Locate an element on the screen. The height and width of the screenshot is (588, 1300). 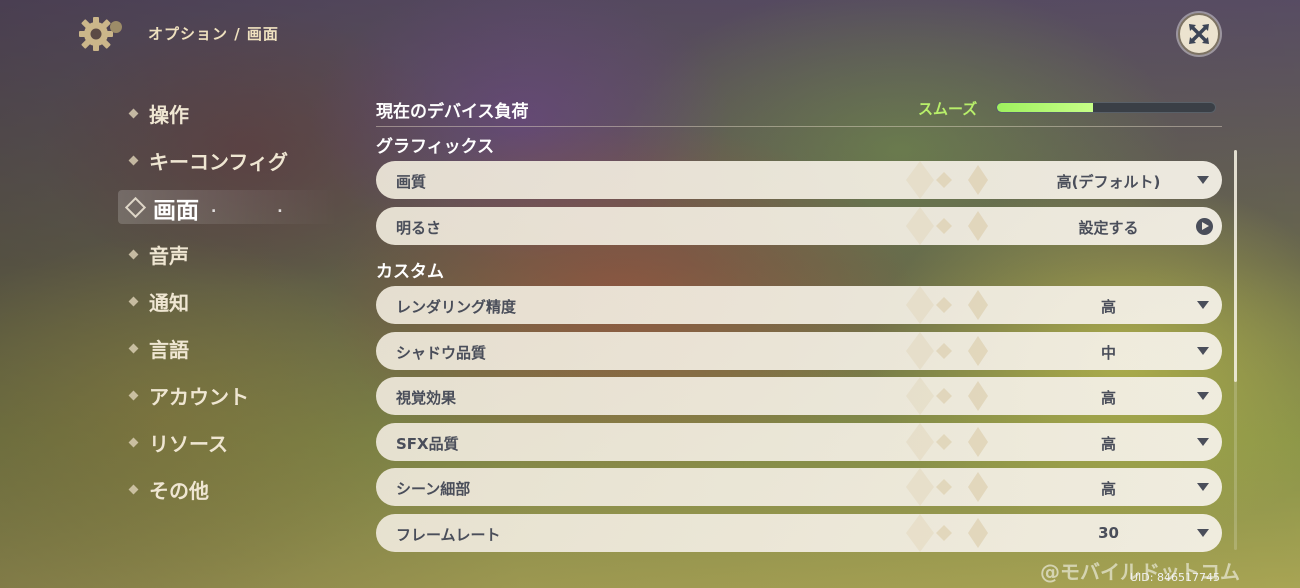
setting-label: レンダリング精度 is located at coordinates (456, 307).